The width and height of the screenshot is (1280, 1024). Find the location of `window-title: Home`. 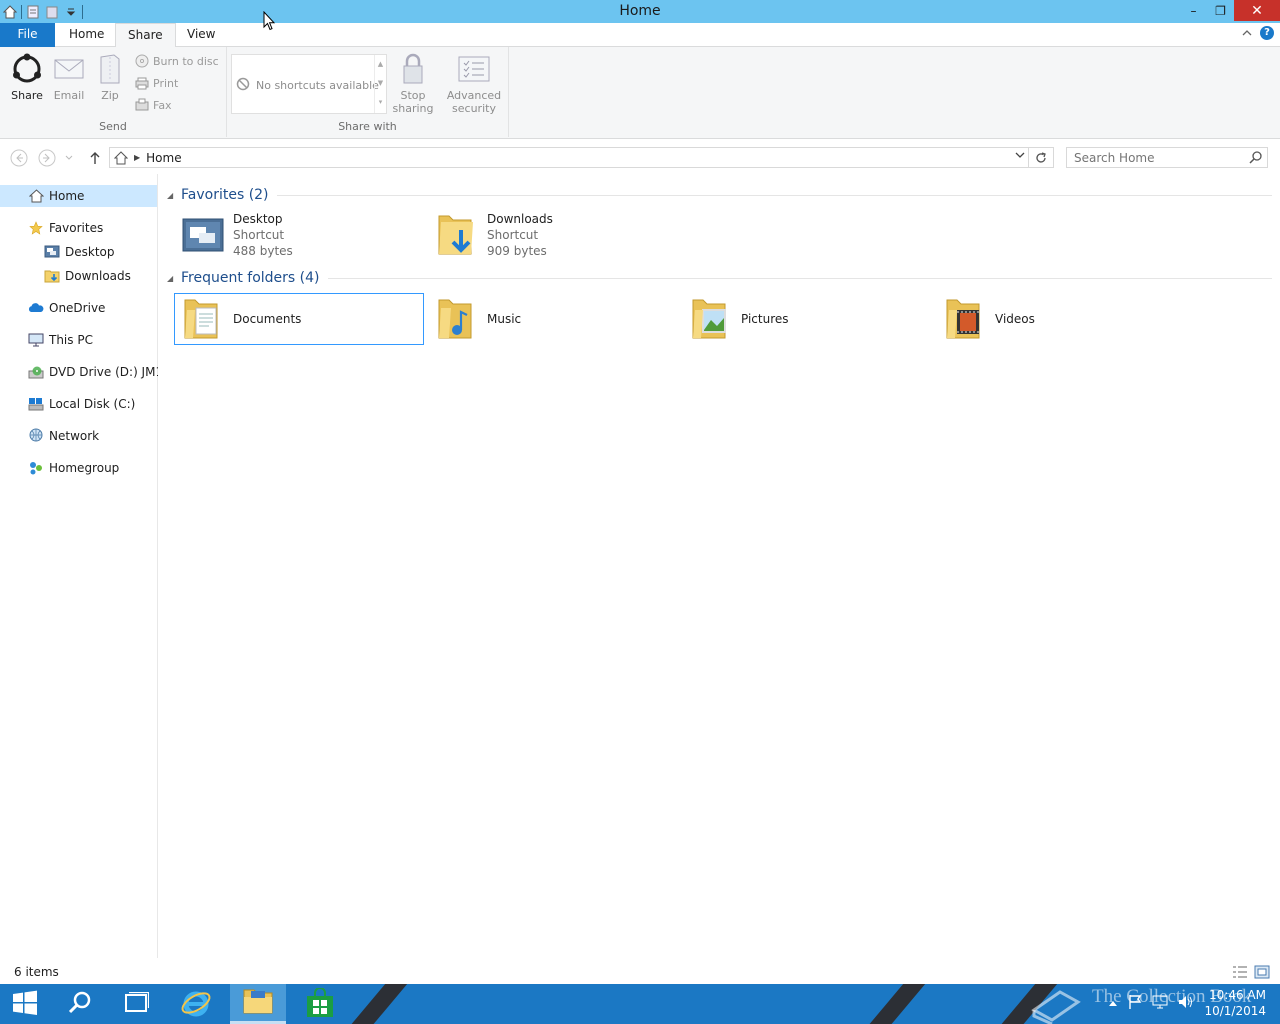

window-title: Home is located at coordinates (640, 11).